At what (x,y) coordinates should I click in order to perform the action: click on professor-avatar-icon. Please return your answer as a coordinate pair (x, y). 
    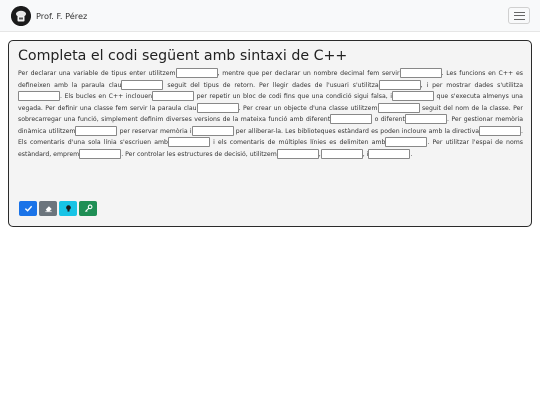
    Looking at the image, I should click on (21, 15).